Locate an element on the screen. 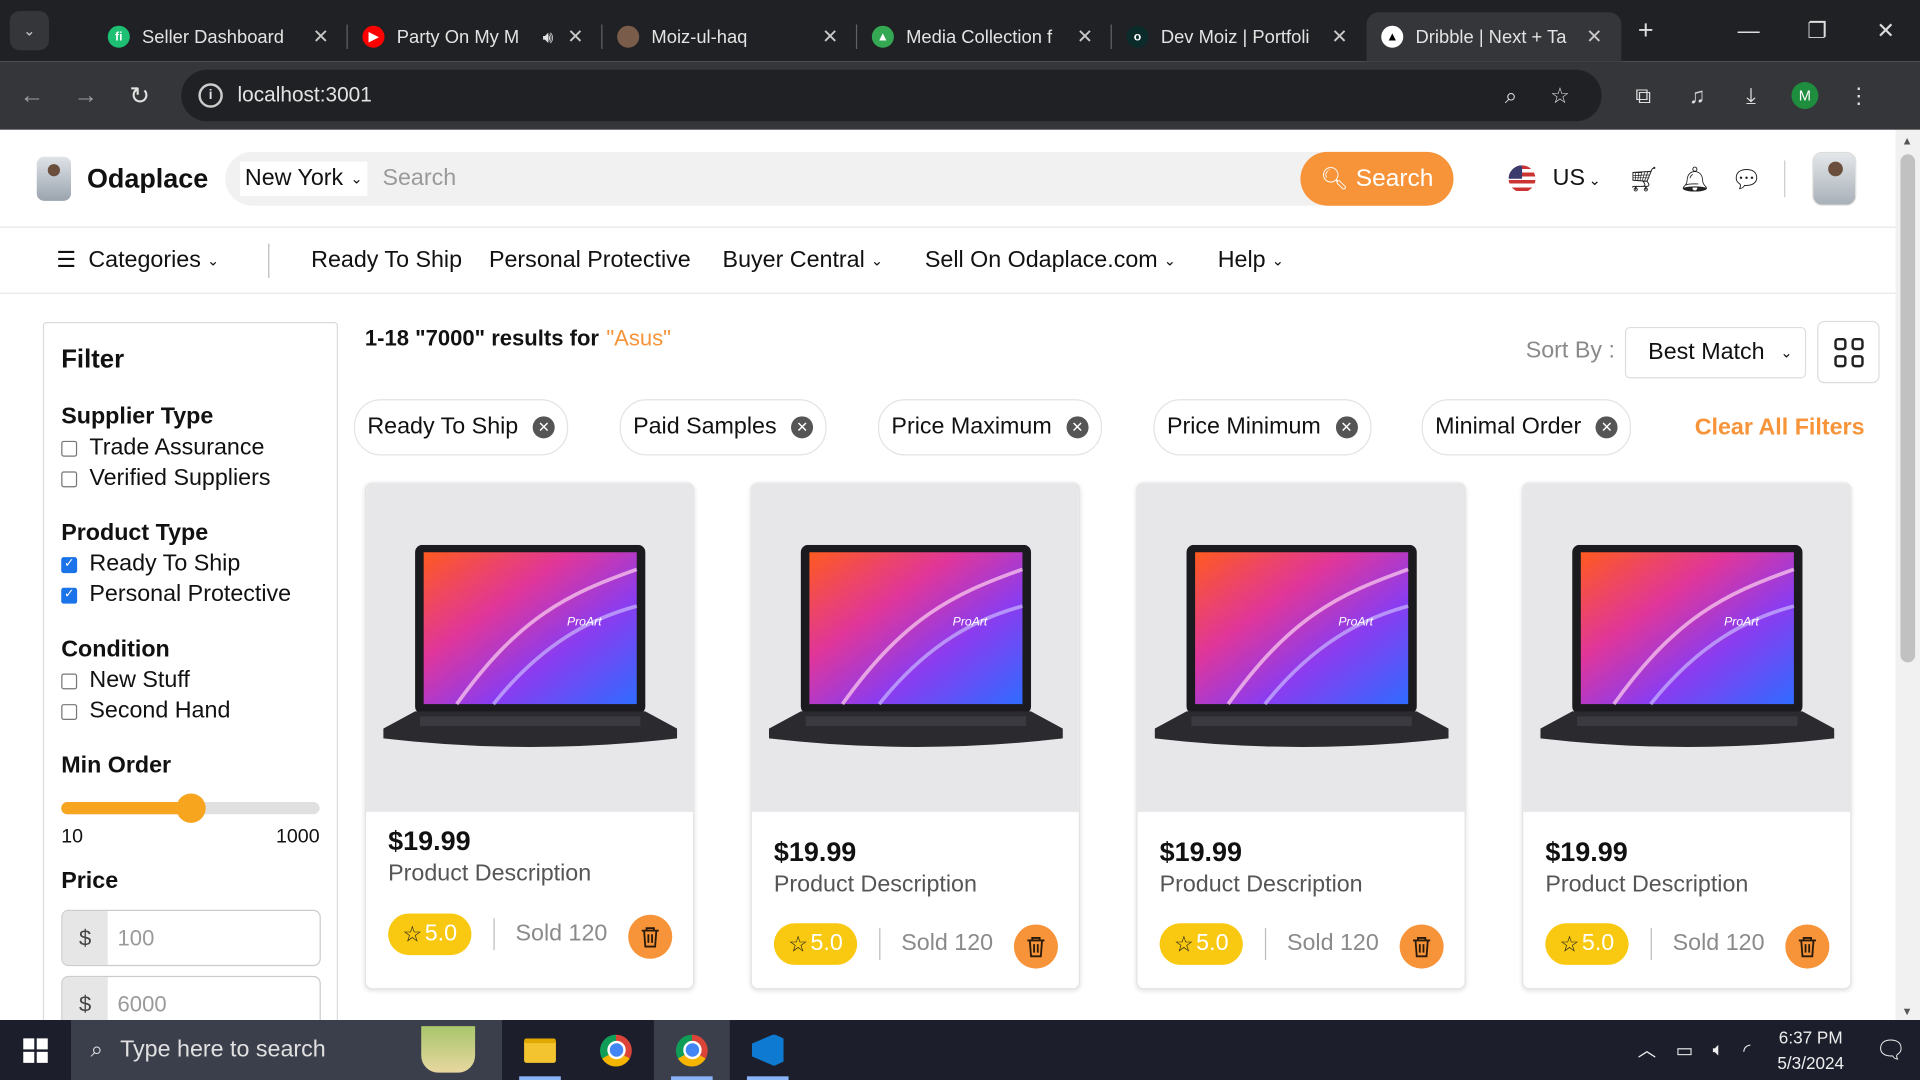 The image size is (1920, 1080). notification-icon: 🗨︎ is located at coordinates (1890, 1050).